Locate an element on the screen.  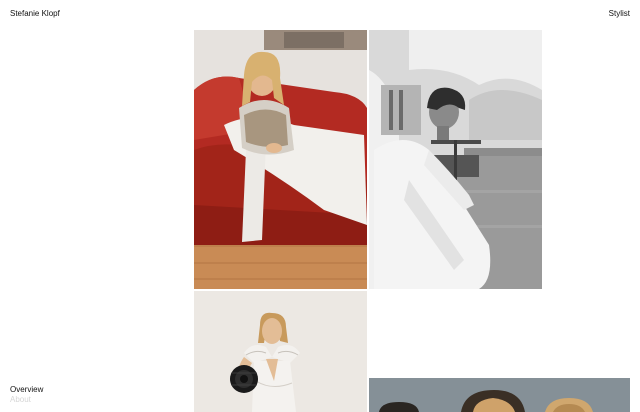
nav-about-link: About is located at coordinates (20, 400).